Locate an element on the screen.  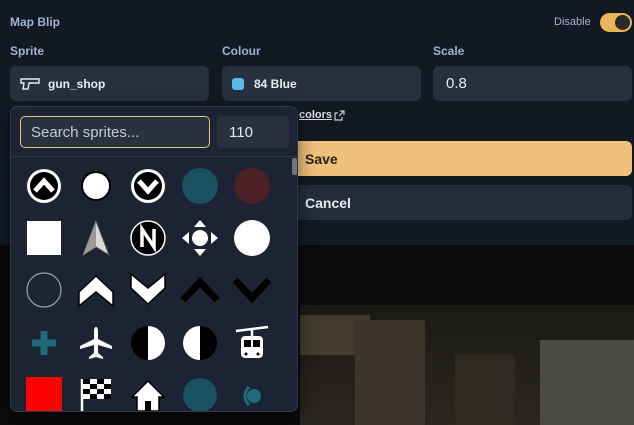
red-square-icon is located at coordinates (44, 394).